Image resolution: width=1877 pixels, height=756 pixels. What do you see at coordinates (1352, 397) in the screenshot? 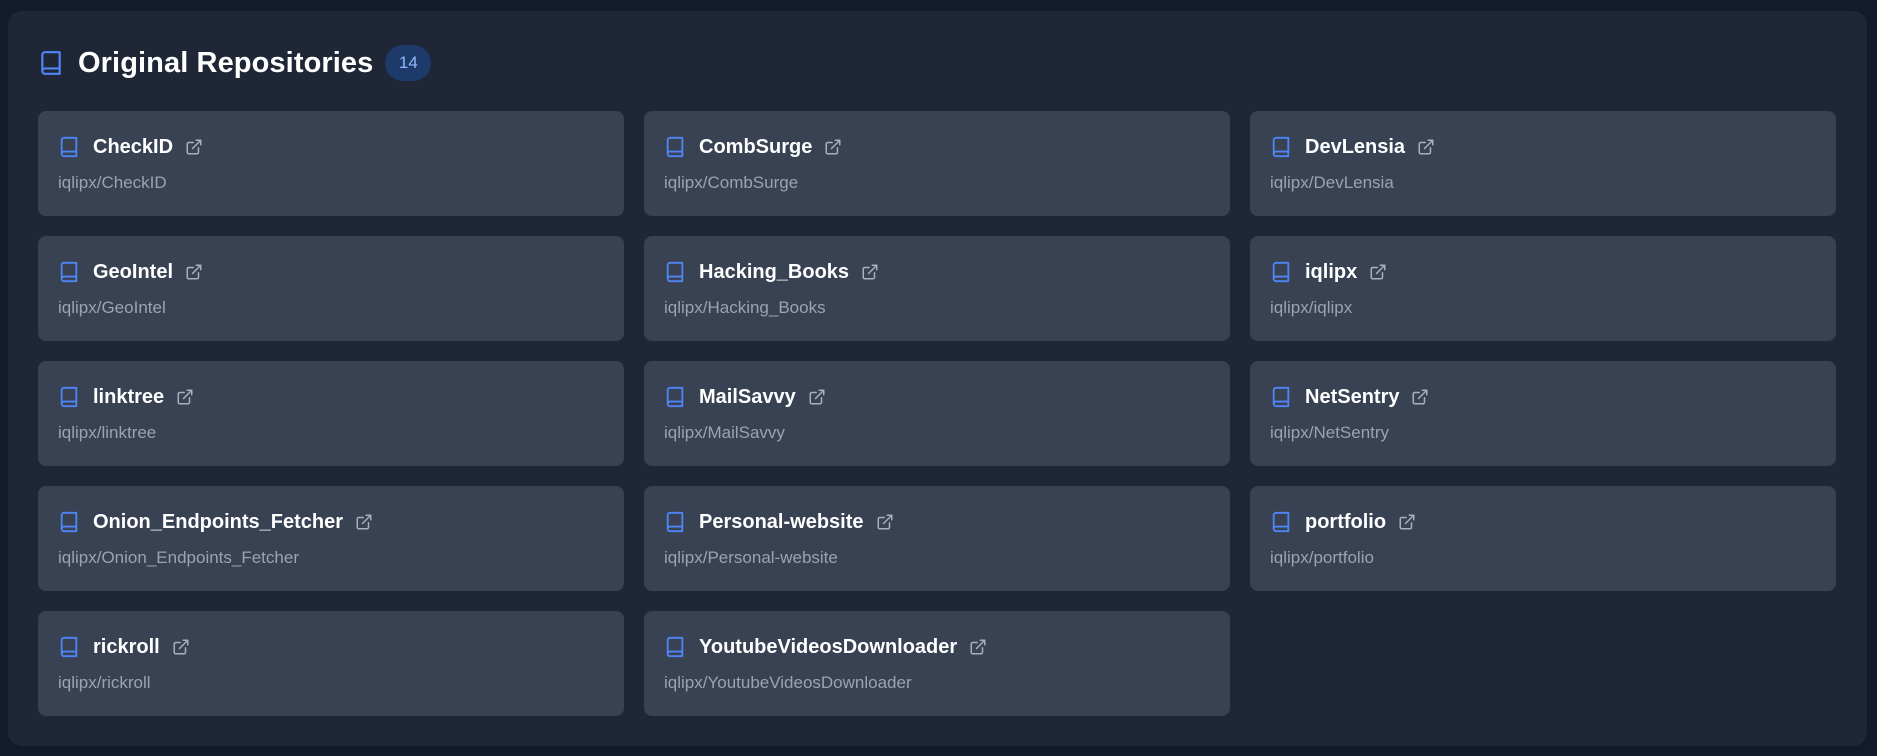
I see `repo-name: NetSentry` at bounding box center [1352, 397].